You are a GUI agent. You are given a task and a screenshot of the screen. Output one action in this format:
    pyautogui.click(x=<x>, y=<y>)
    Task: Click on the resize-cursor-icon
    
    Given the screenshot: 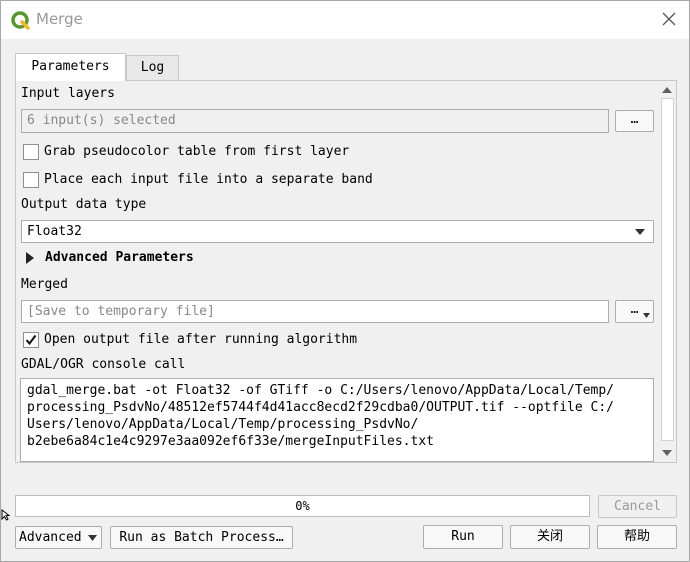 What is the action you would take?
    pyautogui.click(x=5, y=515)
    